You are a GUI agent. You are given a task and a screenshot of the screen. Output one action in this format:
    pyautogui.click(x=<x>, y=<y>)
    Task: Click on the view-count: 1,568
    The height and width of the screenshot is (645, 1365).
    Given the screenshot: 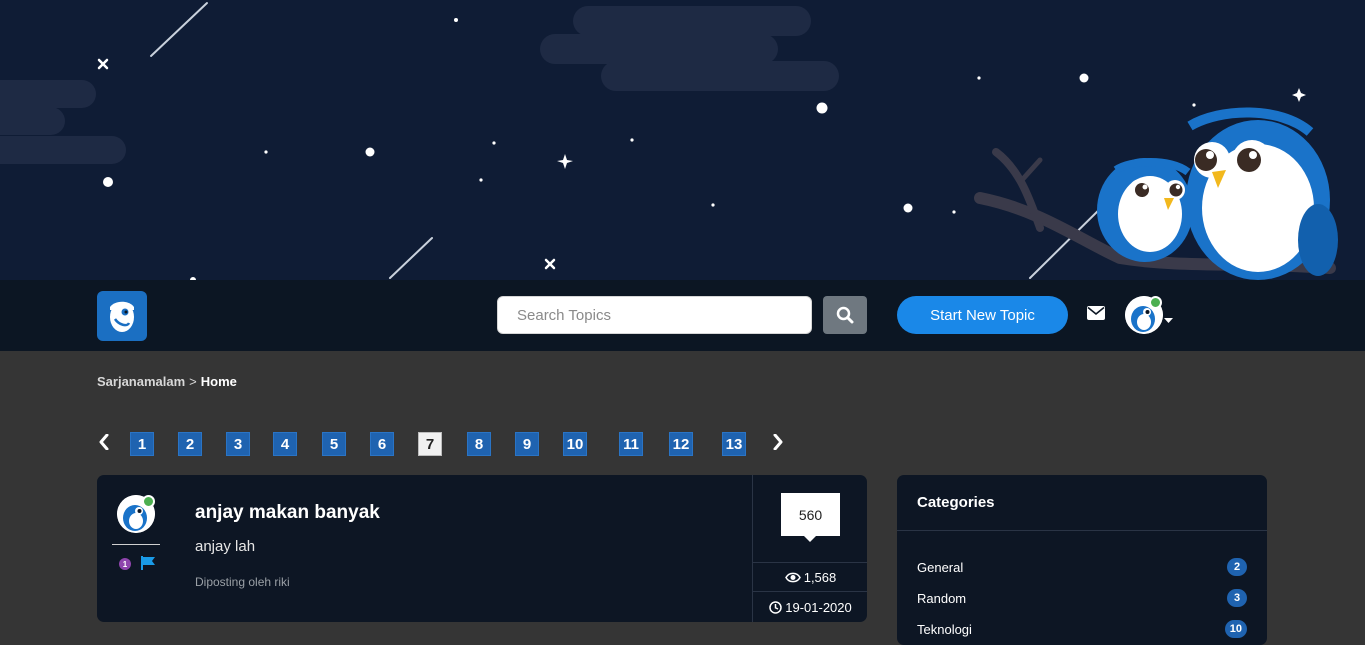 What is the action you would take?
    pyautogui.click(x=810, y=577)
    